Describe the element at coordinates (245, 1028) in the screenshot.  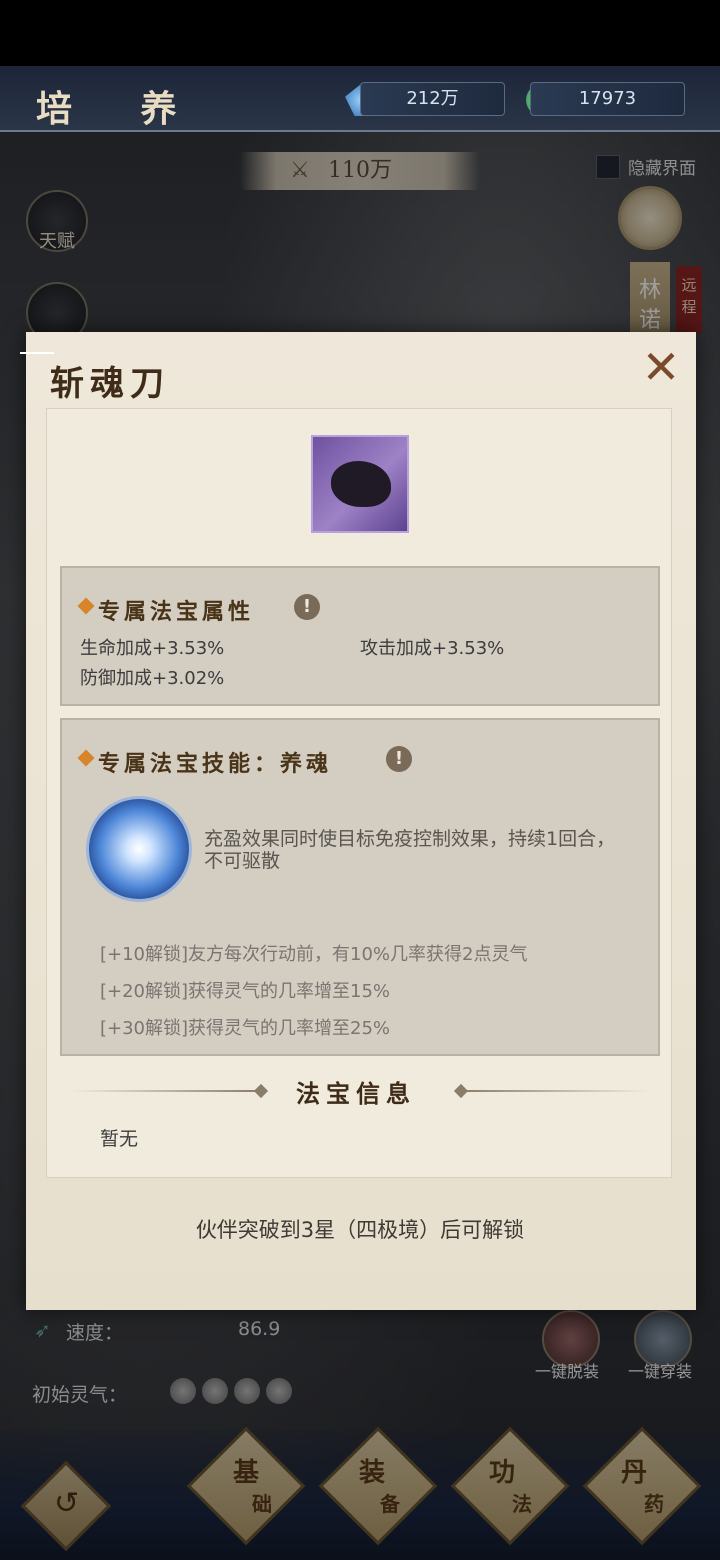
I see `unlock-tier-30: [+30解锁]获得灵气的几率增至25%` at that location.